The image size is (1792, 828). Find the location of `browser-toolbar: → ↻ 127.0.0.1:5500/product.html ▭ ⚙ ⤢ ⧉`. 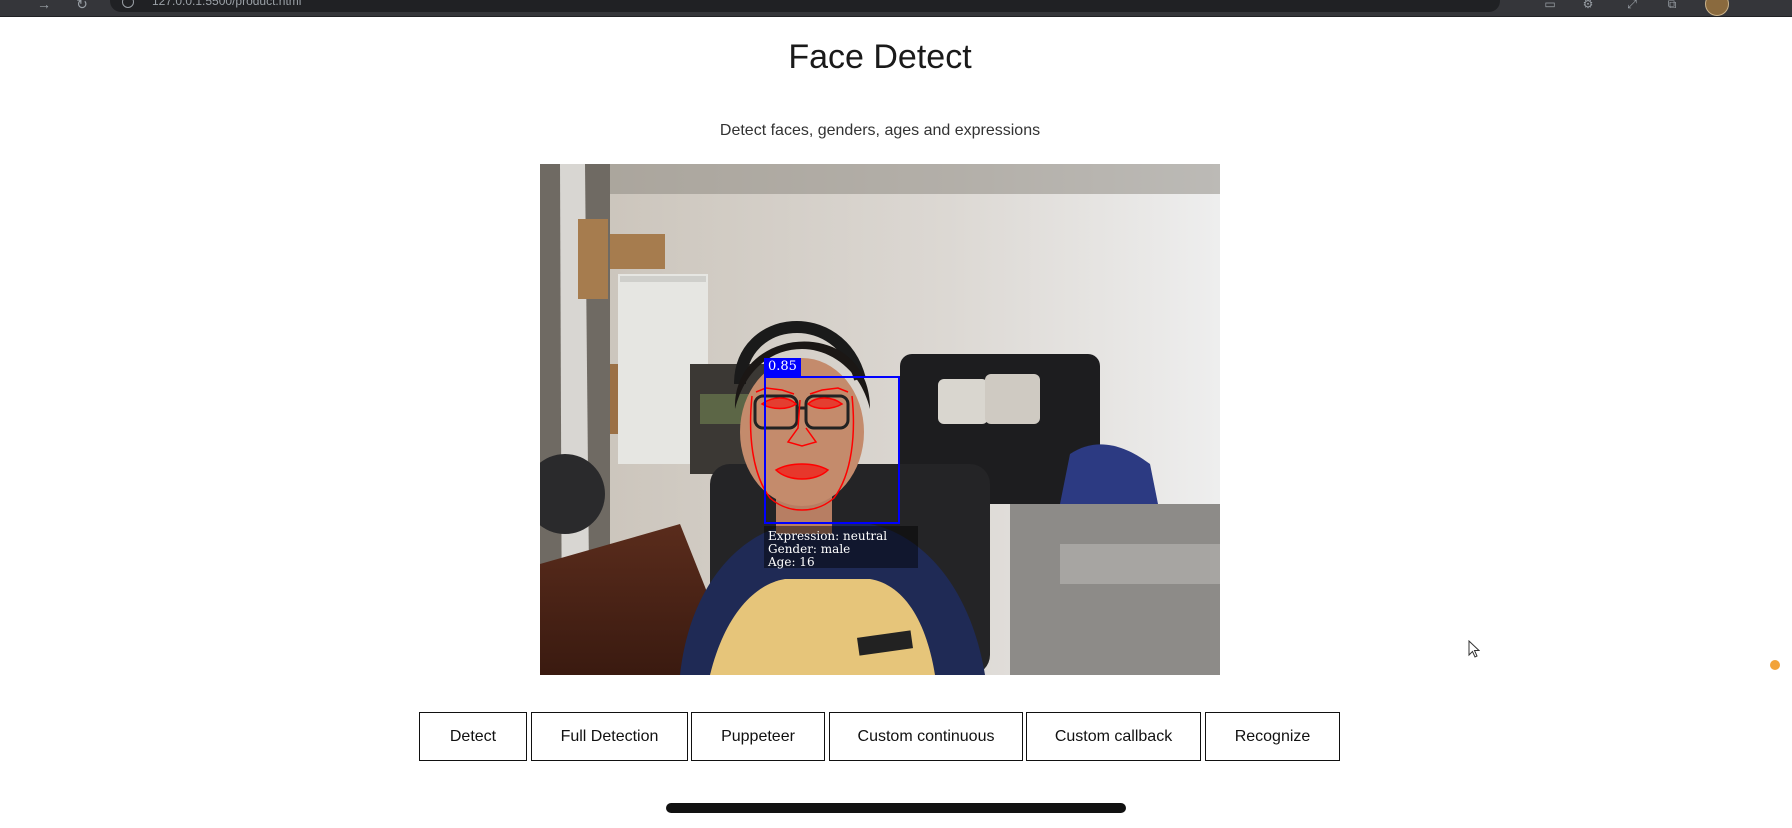

browser-toolbar: → ↻ 127.0.0.1:5500/product.html ▭ ⚙ ⤢ ⧉ is located at coordinates (896, 8).